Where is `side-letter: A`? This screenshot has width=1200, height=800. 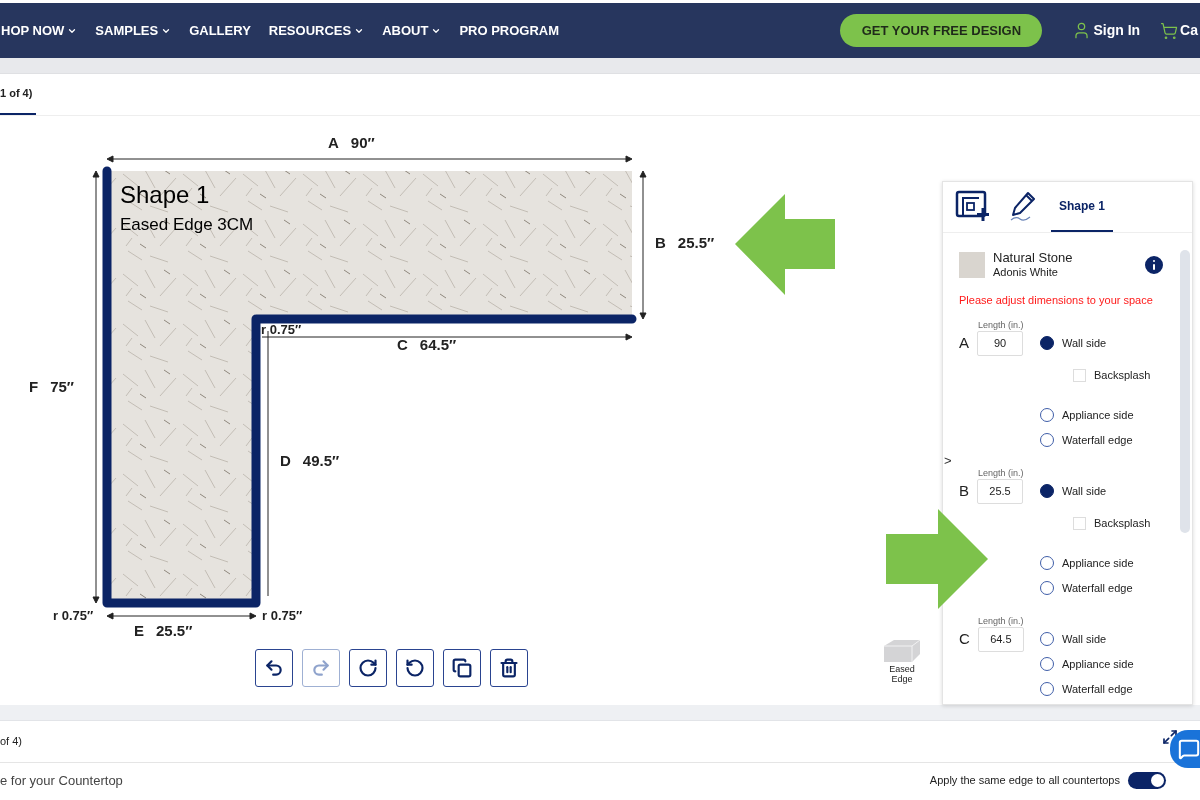
side-letter: A is located at coordinates (964, 342).